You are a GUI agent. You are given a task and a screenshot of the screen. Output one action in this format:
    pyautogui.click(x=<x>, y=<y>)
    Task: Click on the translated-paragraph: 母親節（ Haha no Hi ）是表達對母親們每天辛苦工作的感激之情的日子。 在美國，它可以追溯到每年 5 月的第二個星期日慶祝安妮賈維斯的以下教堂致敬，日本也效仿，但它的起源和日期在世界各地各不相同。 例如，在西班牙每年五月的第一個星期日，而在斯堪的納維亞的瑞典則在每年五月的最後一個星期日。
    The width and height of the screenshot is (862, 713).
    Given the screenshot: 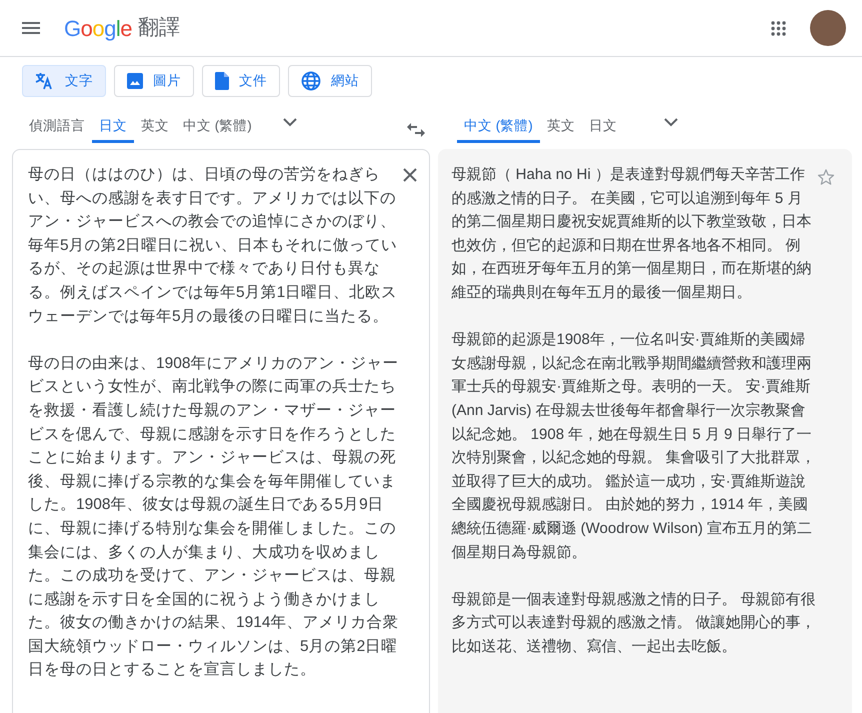 What is the action you would take?
    pyautogui.click(x=632, y=234)
    